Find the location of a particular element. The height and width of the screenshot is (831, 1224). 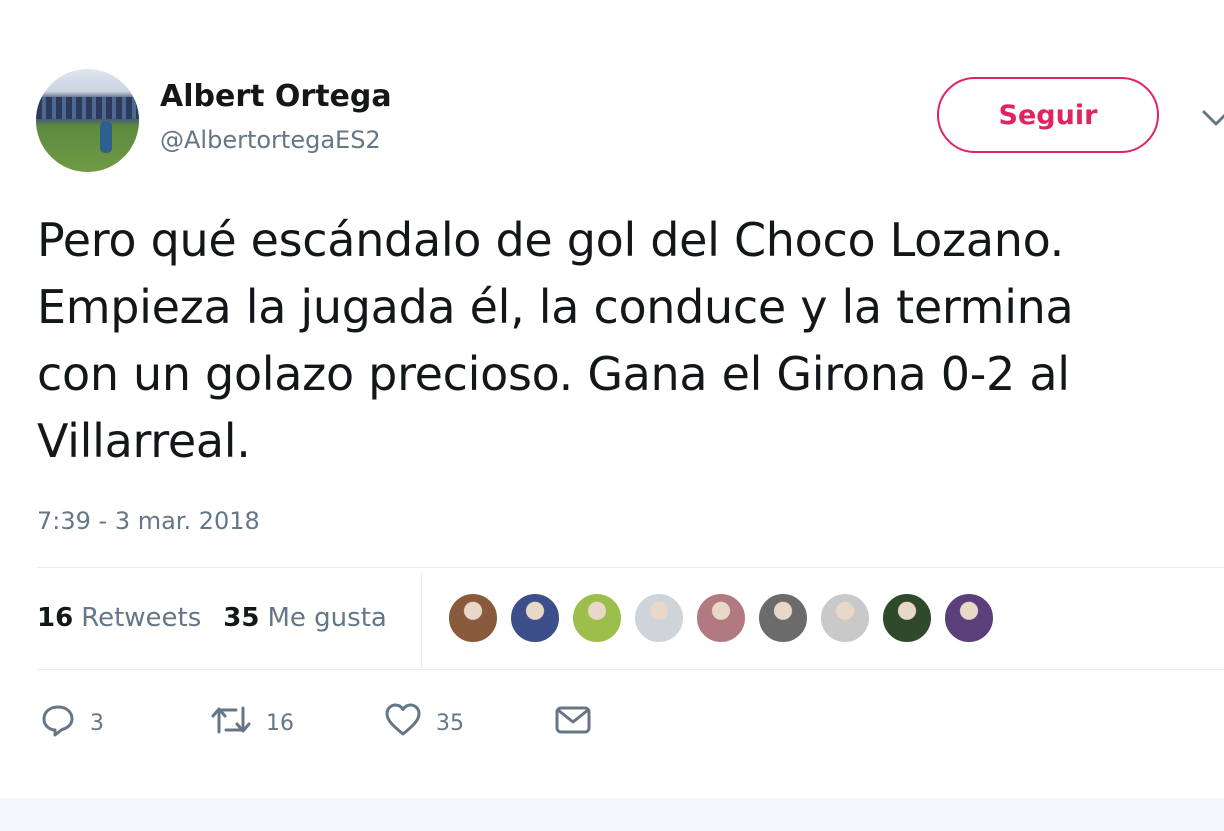

reply-button: 3 is located at coordinates (72, 720).